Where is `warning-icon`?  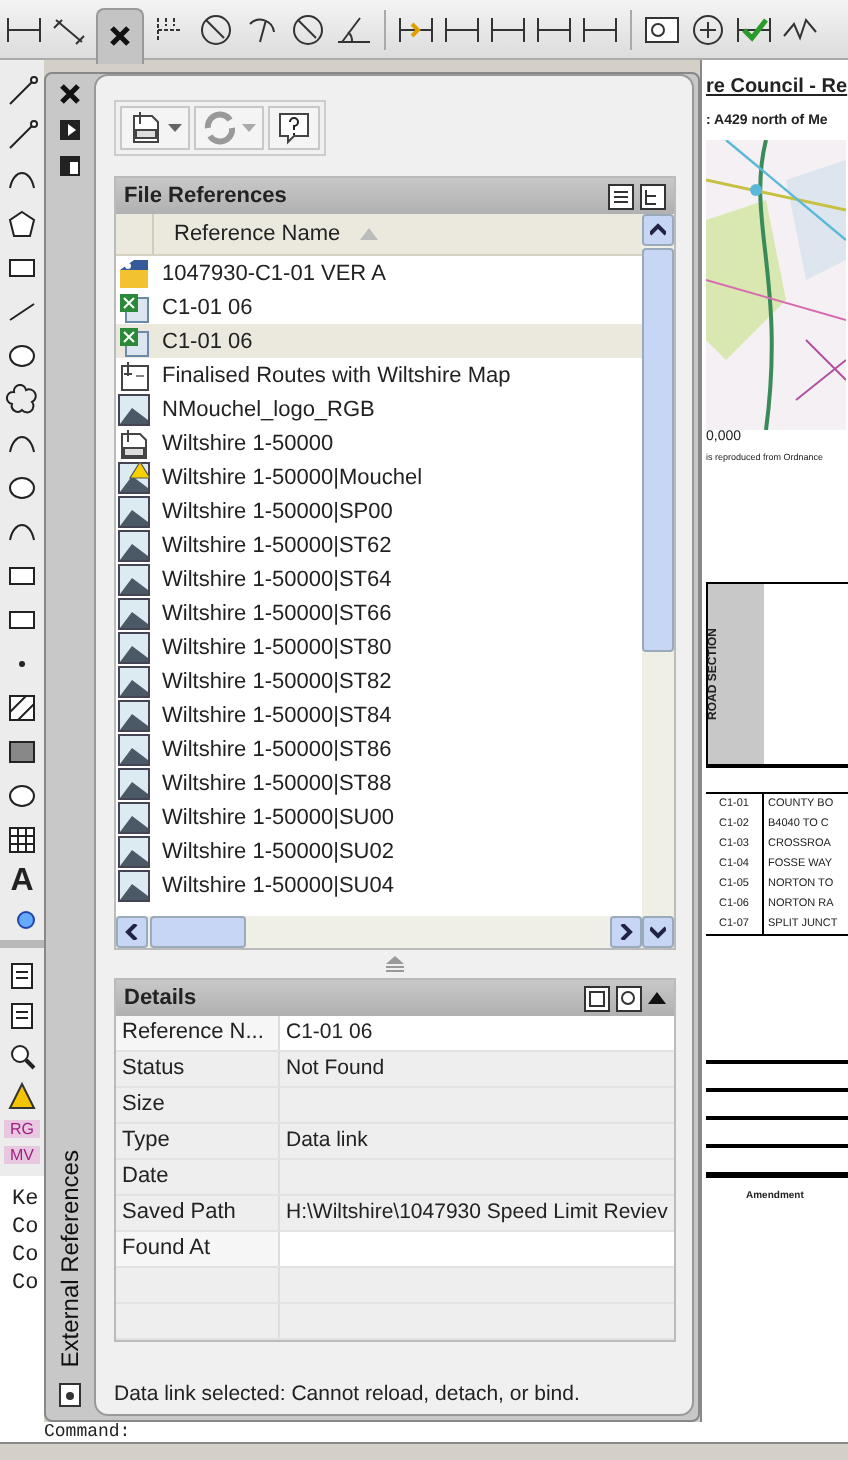
warning-icon is located at coordinates (22, 1096).